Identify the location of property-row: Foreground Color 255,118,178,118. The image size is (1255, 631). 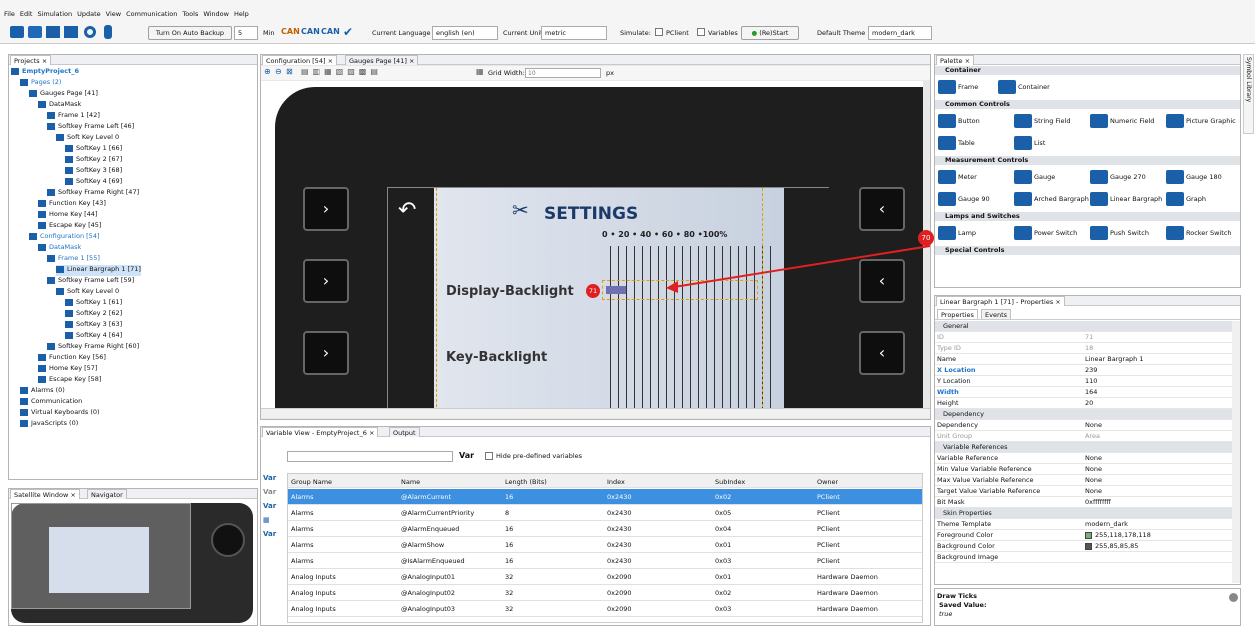
(1083, 535).